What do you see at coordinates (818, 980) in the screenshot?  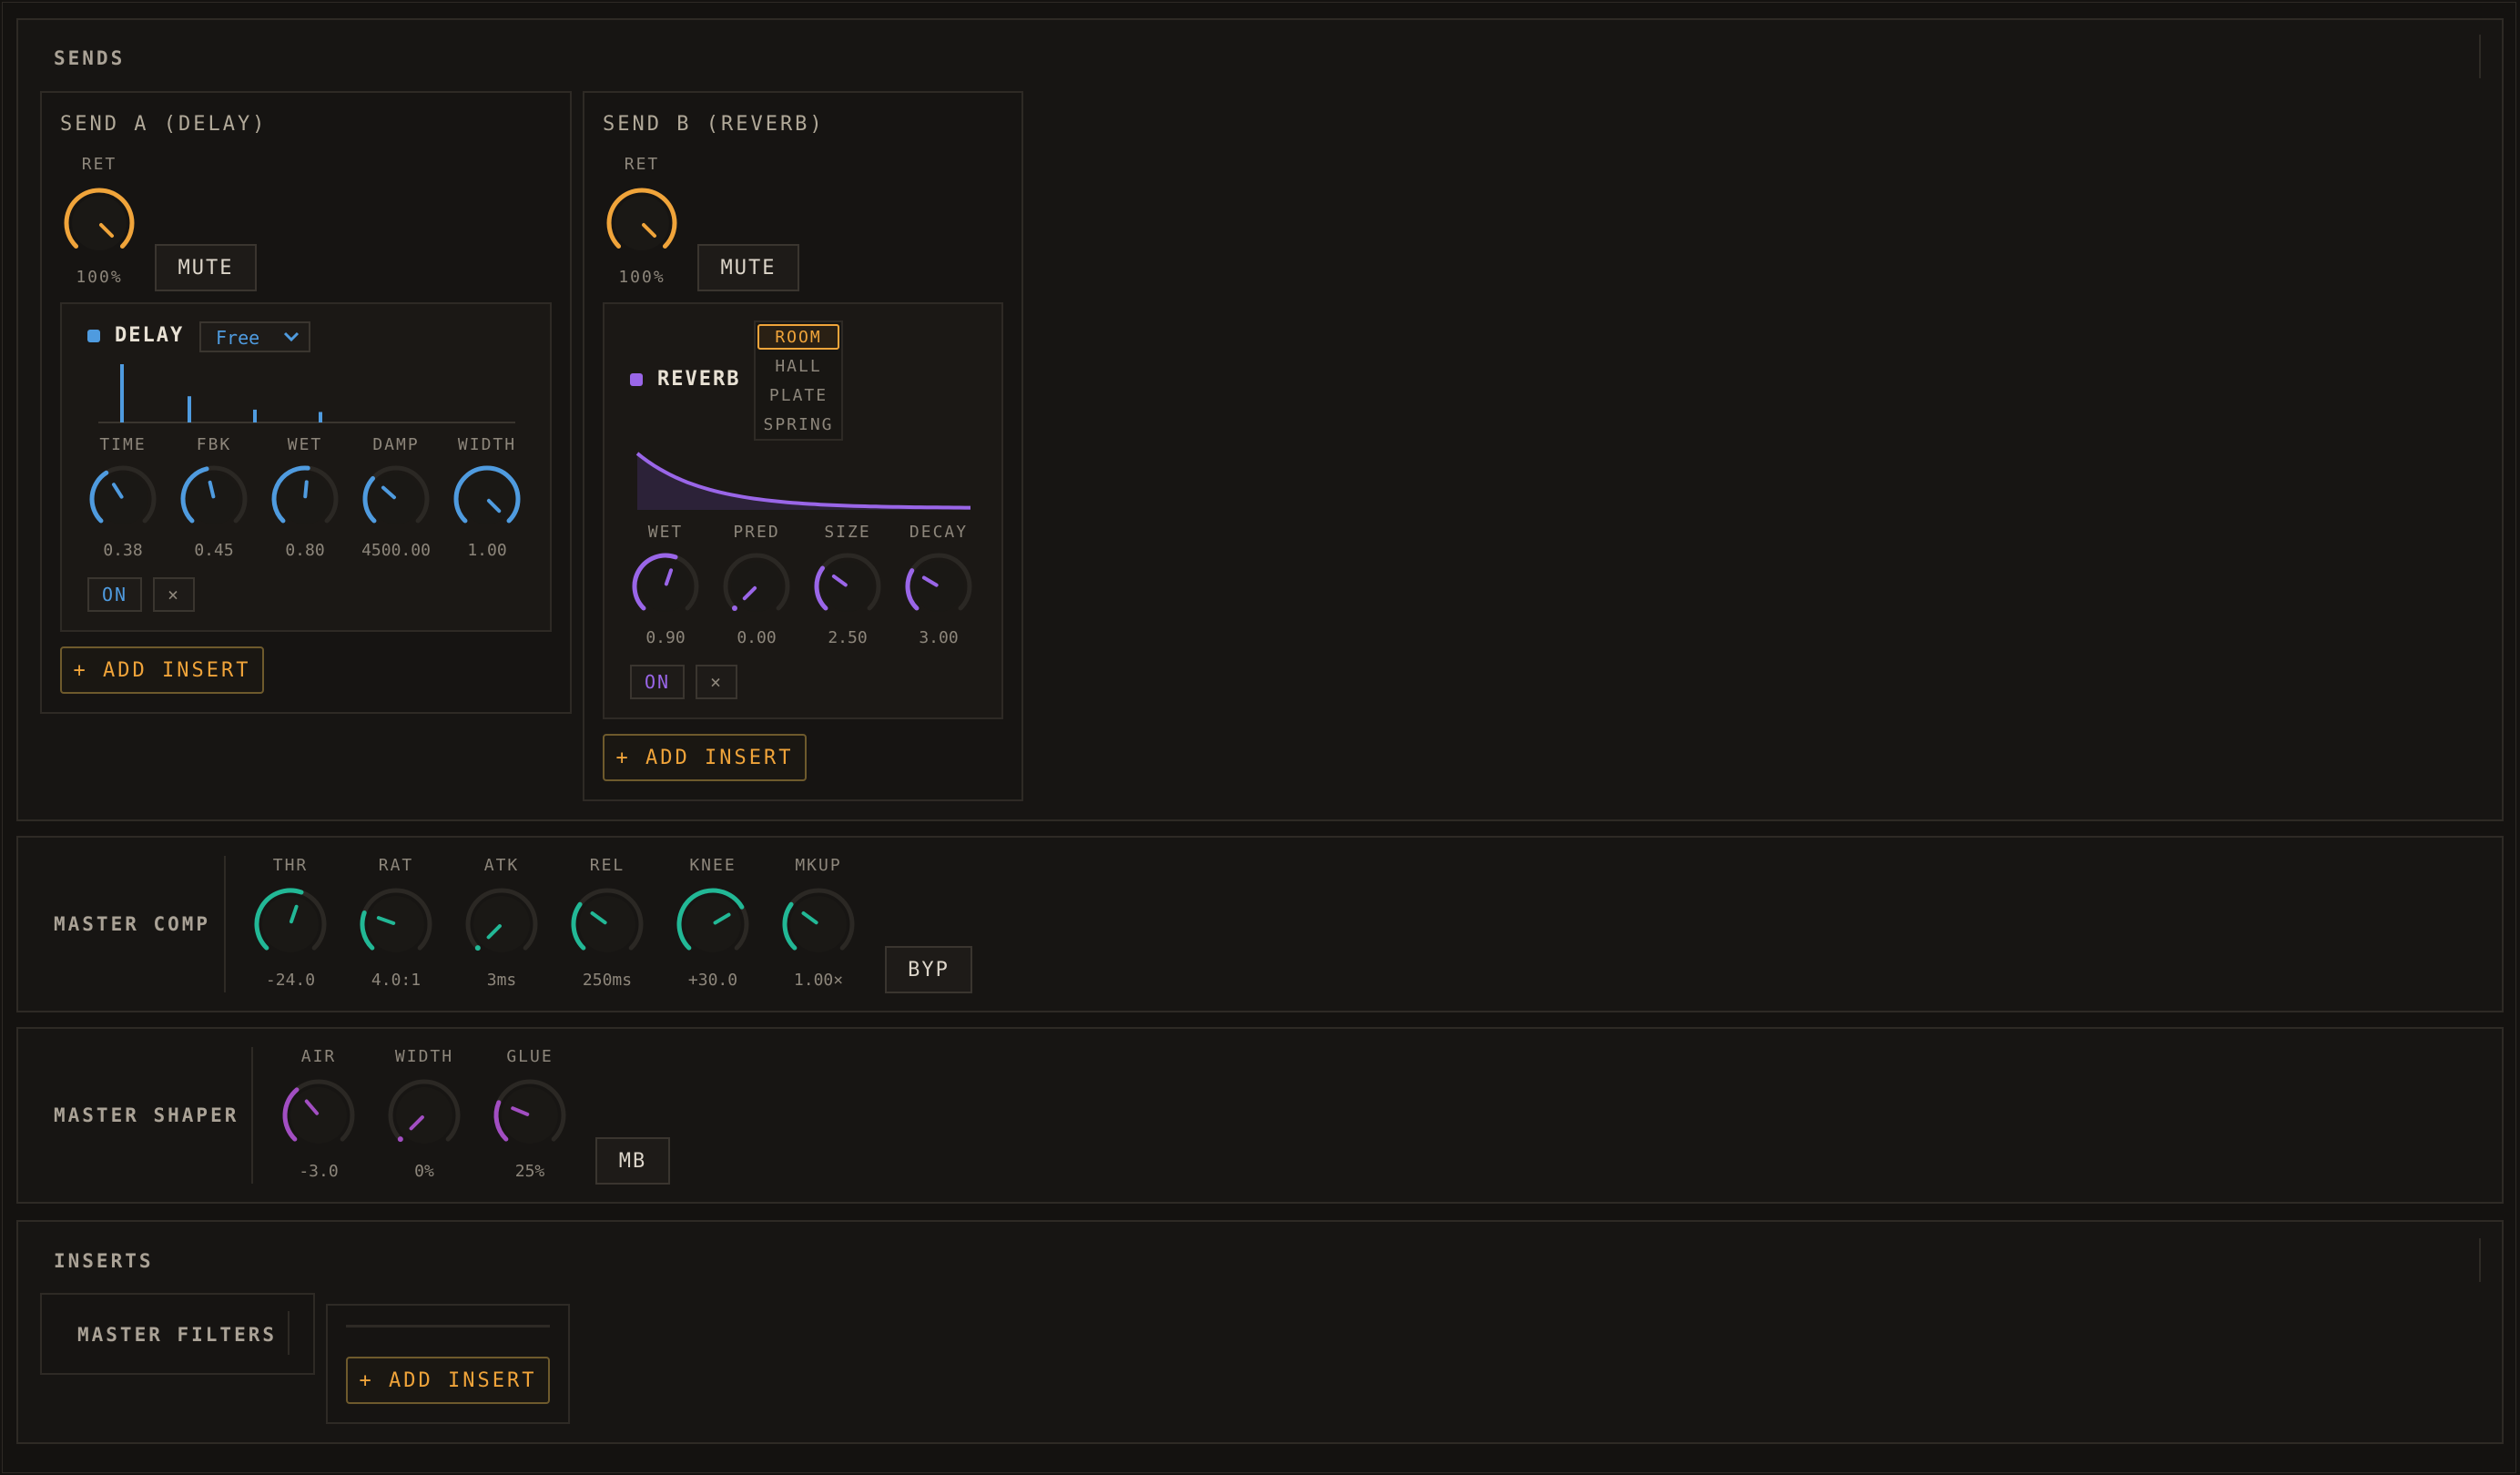 I see `comp-mkup-value: 1.00×` at bounding box center [818, 980].